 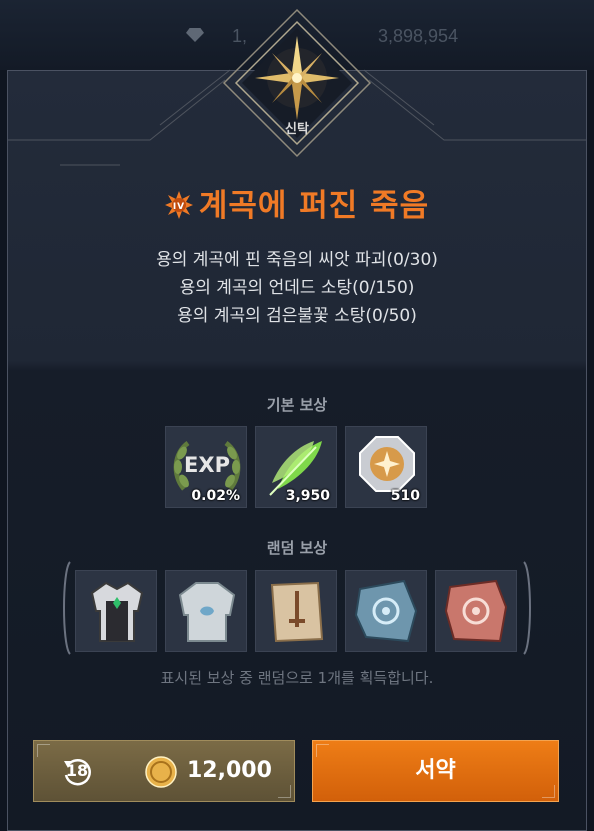 I want to click on bg-currency-2: 3,898,954, so click(x=418, y=36).